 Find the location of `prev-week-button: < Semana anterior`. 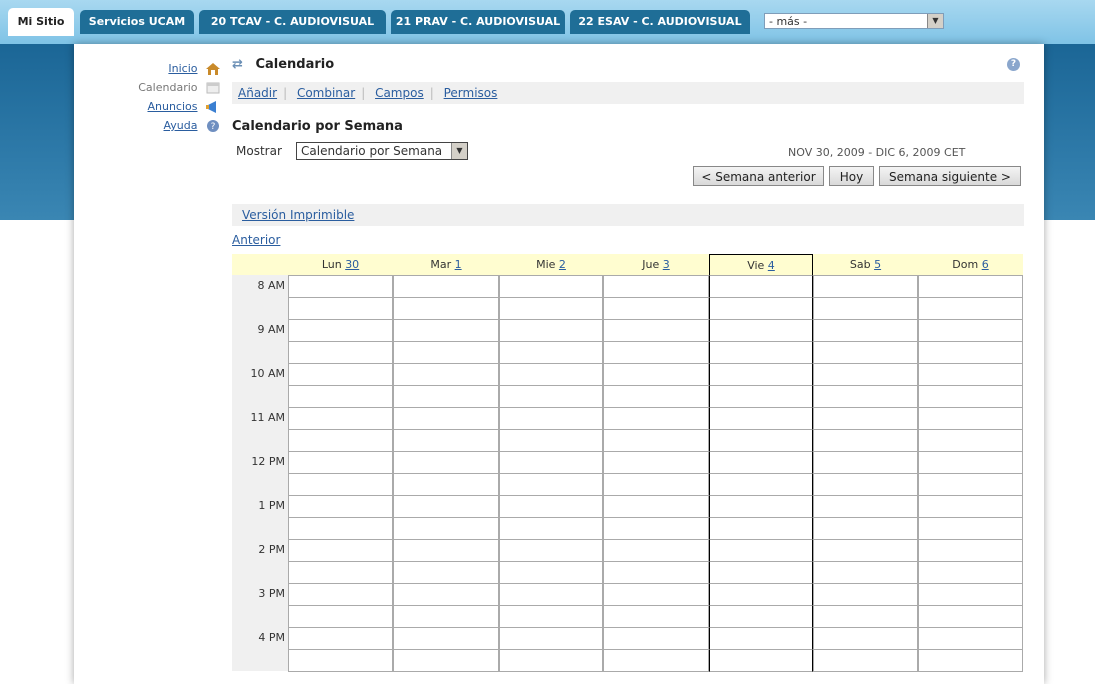

prev-week-button: < Semana anterior is located at coordinates (758, 176).